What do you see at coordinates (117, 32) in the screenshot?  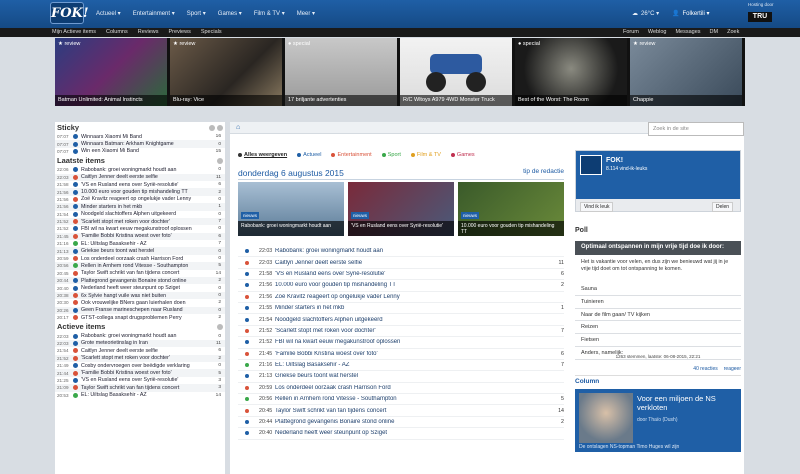 I see `subnav-columns: Columns` at bounding box center [117, 32].